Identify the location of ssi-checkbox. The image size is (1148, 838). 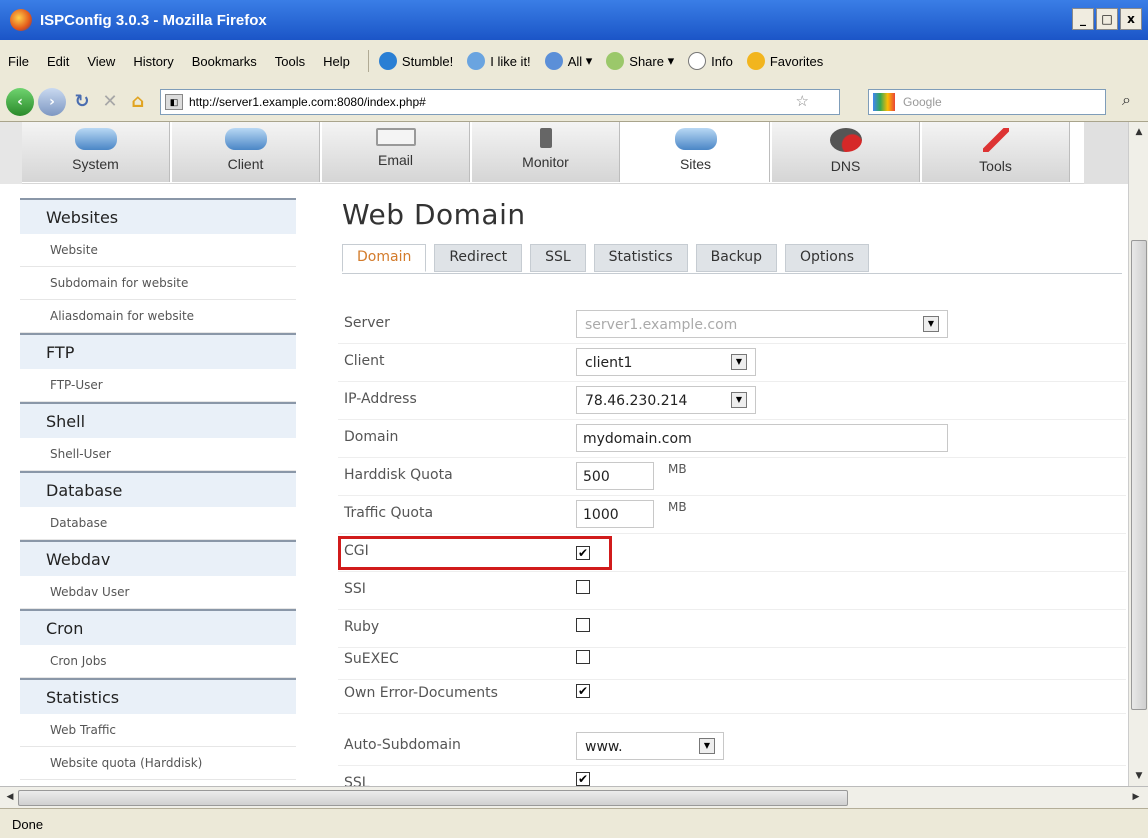
(583, 587).